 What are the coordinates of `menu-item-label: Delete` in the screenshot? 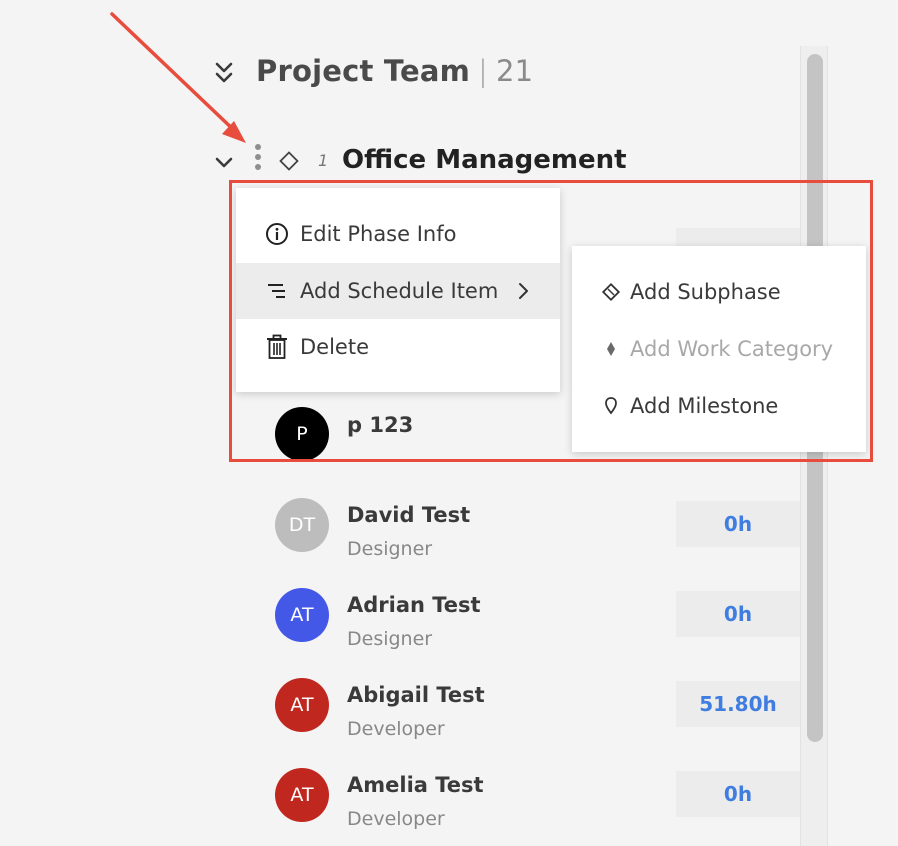 It's located at (334, 347).